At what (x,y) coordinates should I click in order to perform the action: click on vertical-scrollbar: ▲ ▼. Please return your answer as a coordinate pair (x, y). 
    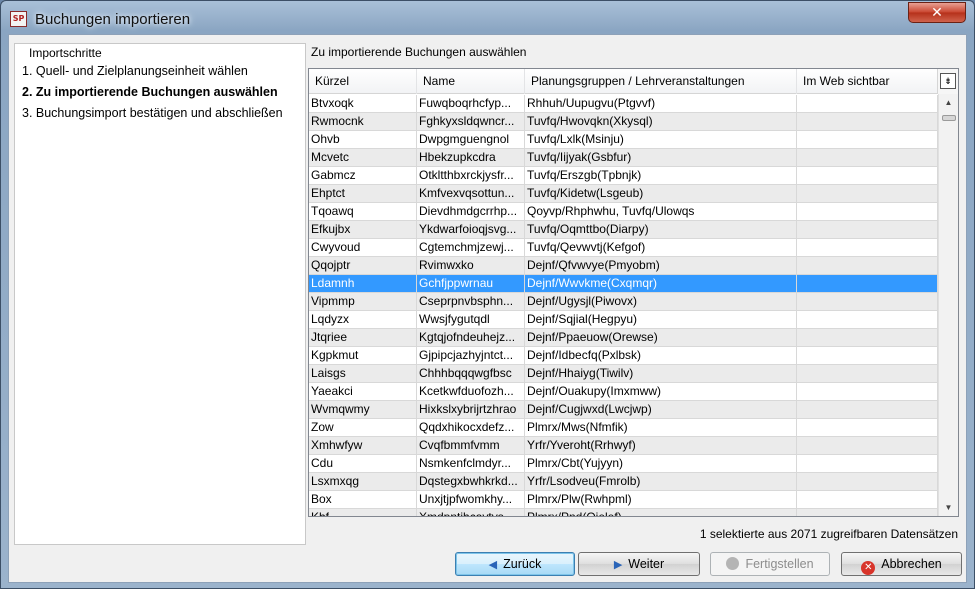
    Looking at the image, I should click on (948, 305).